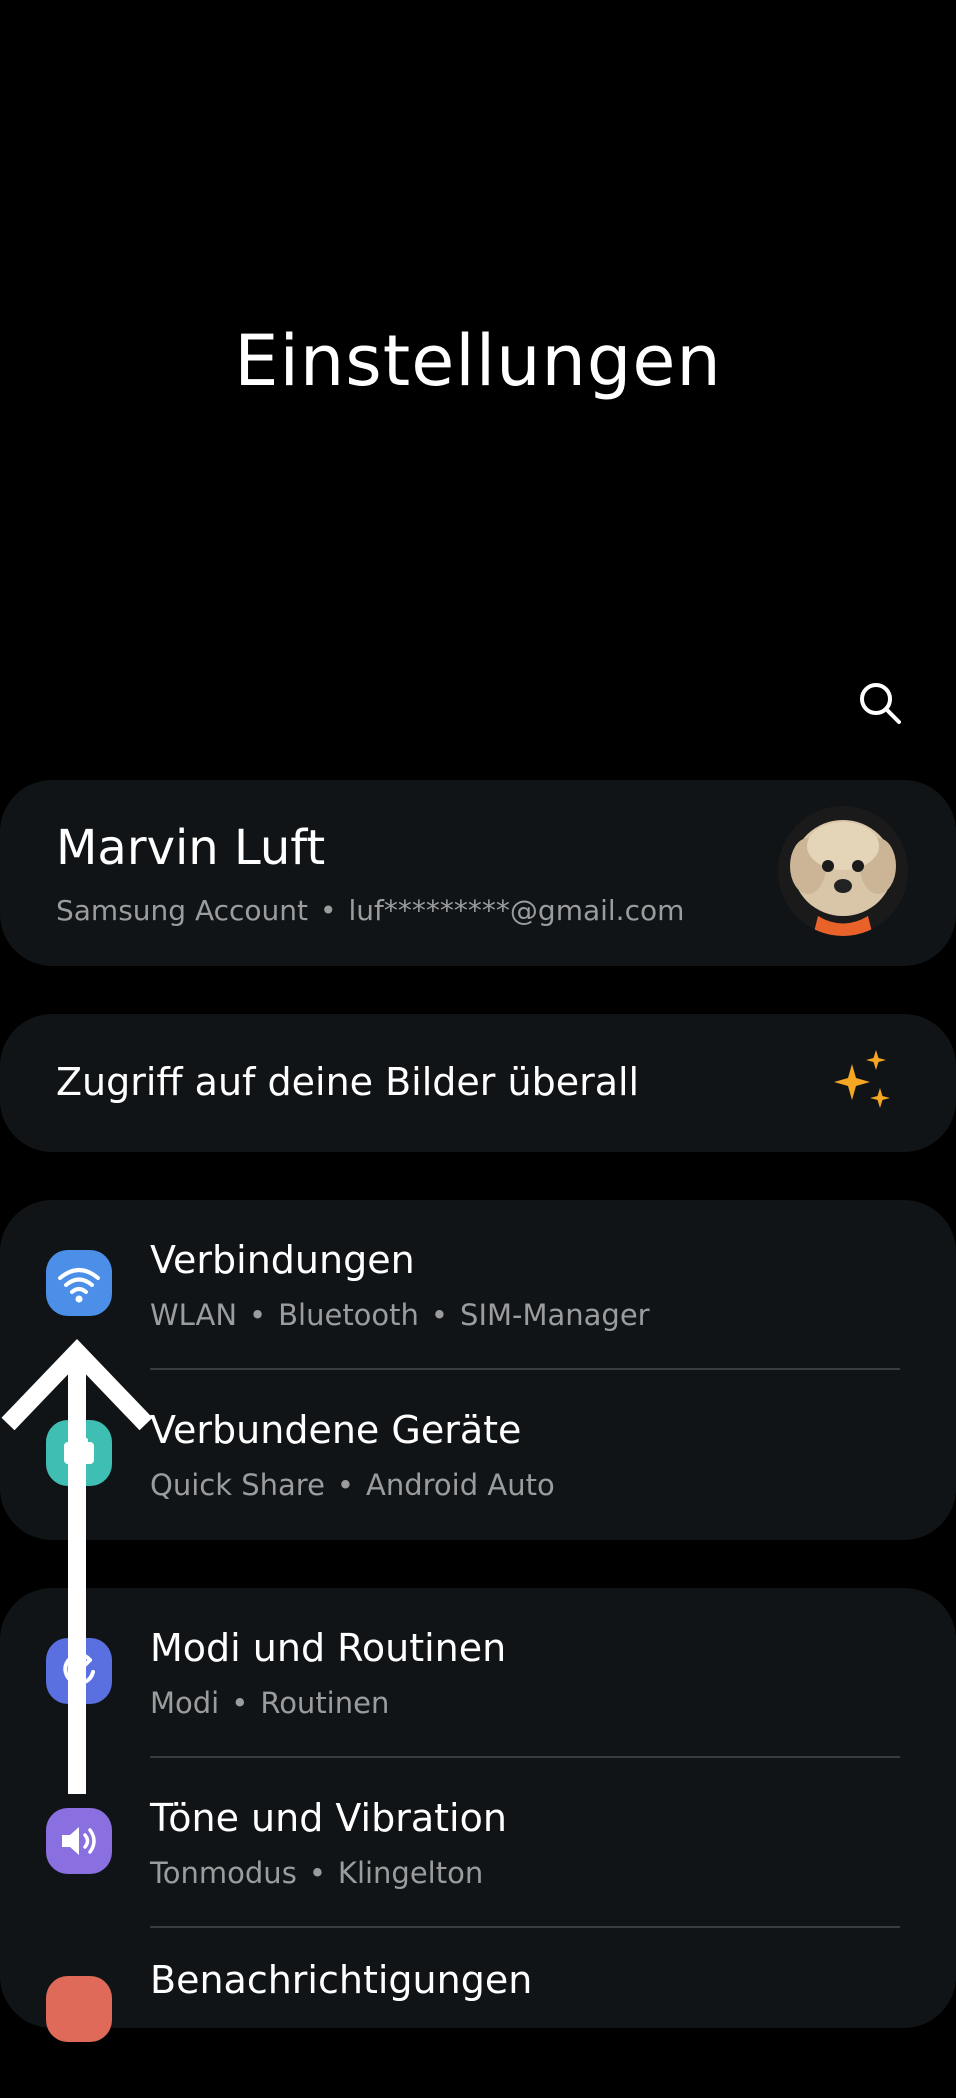 The width and height of the screenshot is (956, 2098). Describe the element at coordinates (352, 1485) in the screenshot. I see `item-subtitle: Quick Share • Android Auto` at that location.